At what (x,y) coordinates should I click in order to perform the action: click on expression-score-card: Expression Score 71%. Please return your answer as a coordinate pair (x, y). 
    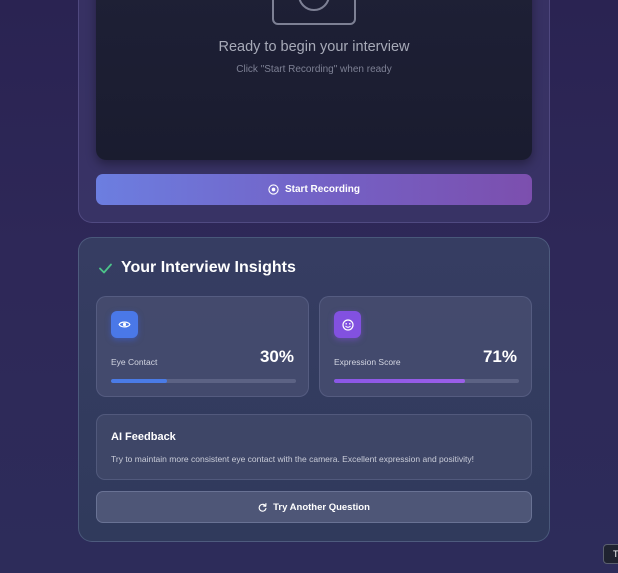
    Looking at the image, I should click on (425, 346).